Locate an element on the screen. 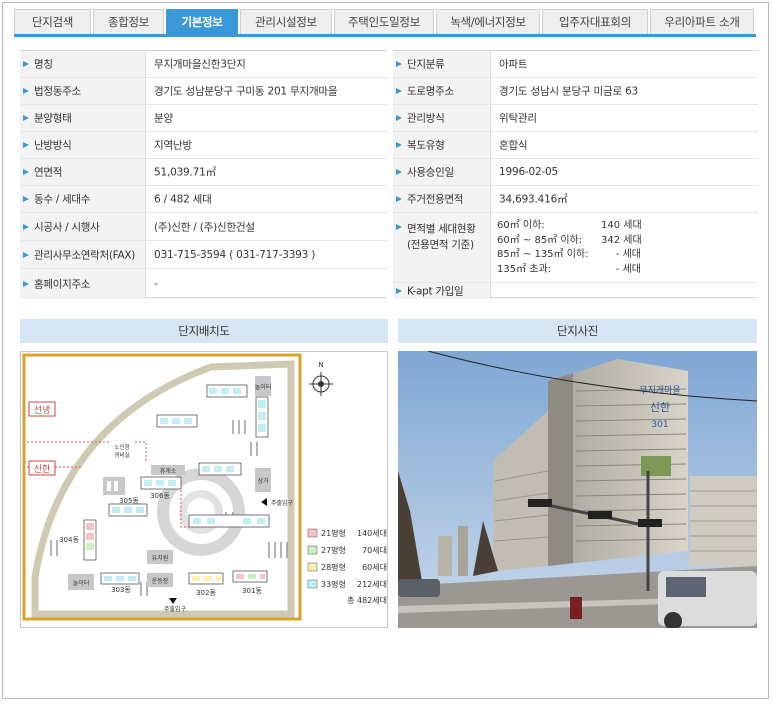 The width and height of the screenshot is (773, 704). info-value: 경기도 성남시 분당구 미금로 63 is located at coordinates (569, 91).